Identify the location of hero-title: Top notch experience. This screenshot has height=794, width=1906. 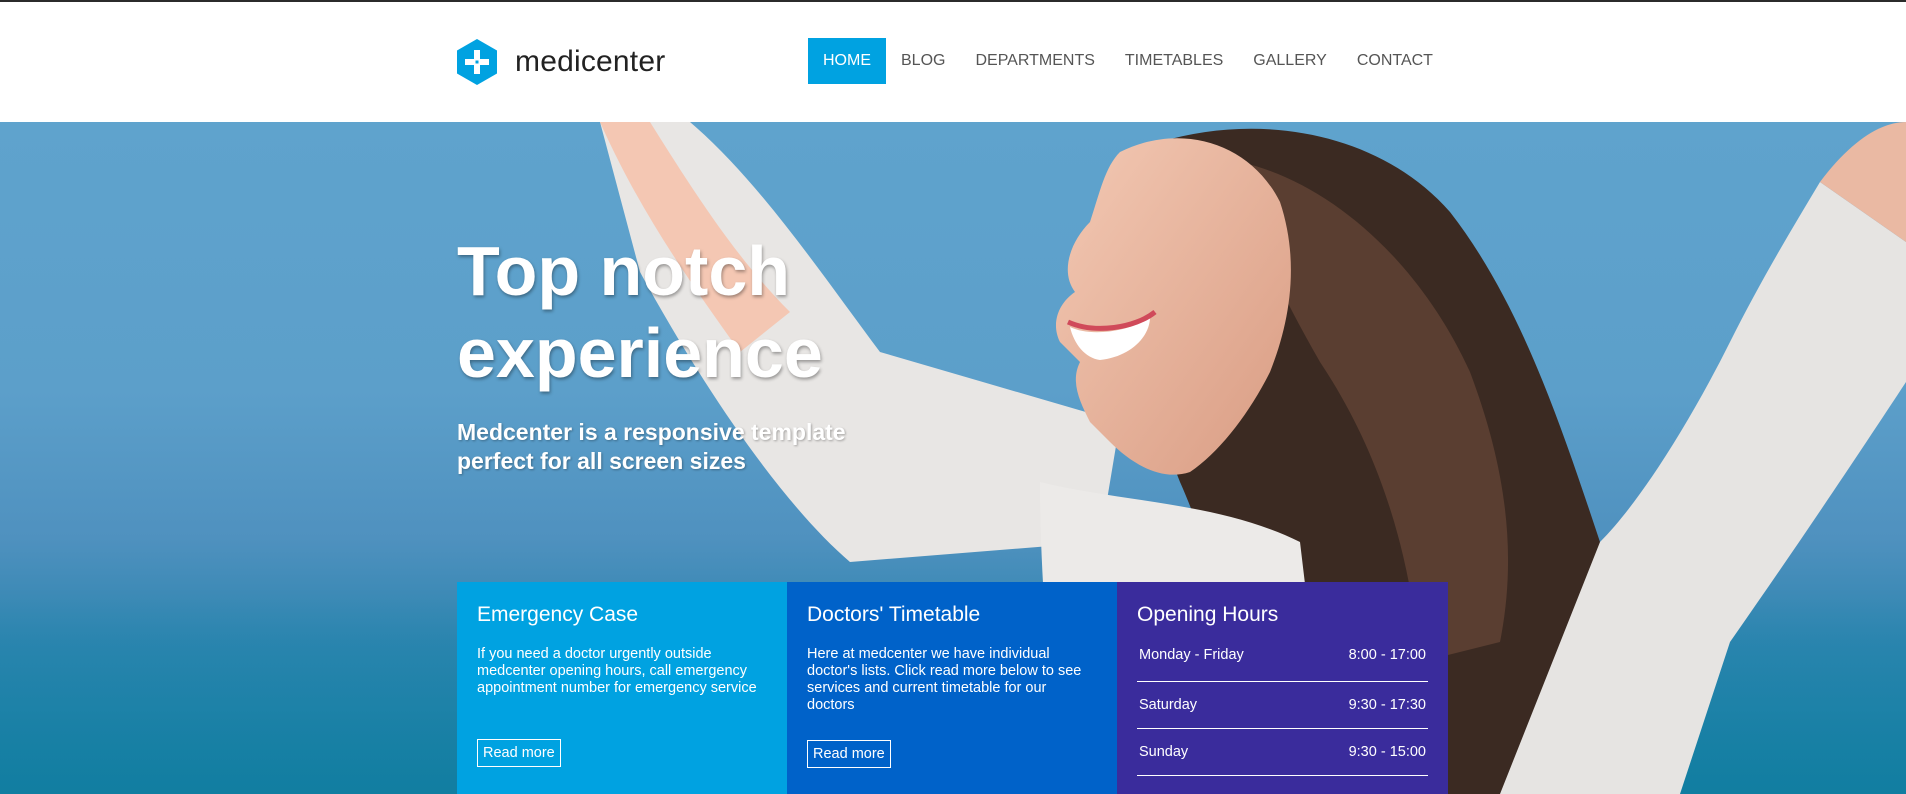
(717, 312).